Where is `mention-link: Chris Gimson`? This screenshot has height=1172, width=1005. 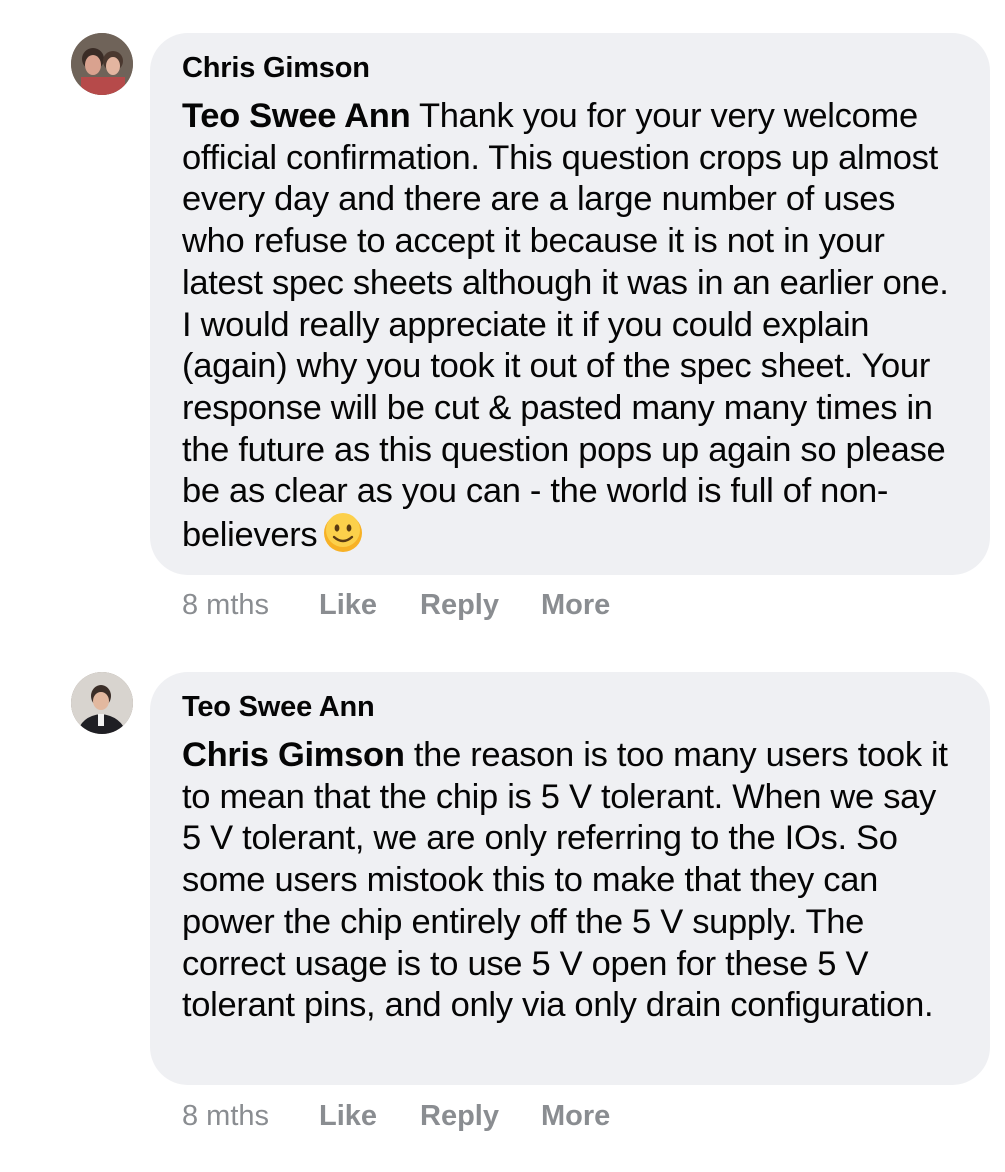
mention-link: Chris Gimson is located at coordinates (293, 755).